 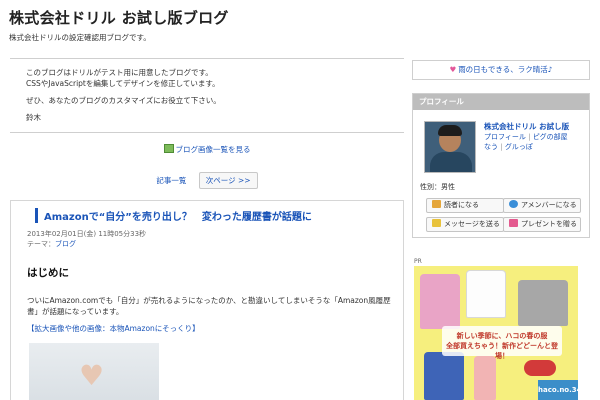 What do you see at coordinates (526, 126) in the screenshot?
I see `profile-name: 株式会社ドリル お試し版` at bounding box center [526, 126].